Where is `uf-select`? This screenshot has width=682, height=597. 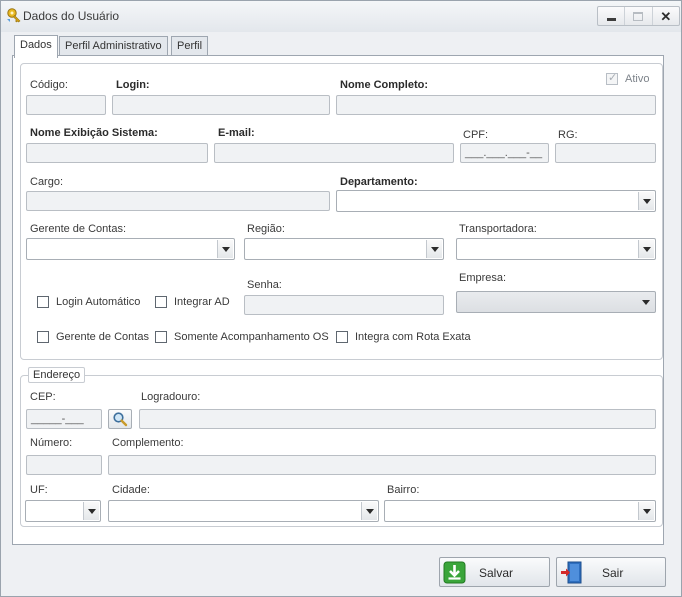 uf-select is located at coordinates (63, 511).